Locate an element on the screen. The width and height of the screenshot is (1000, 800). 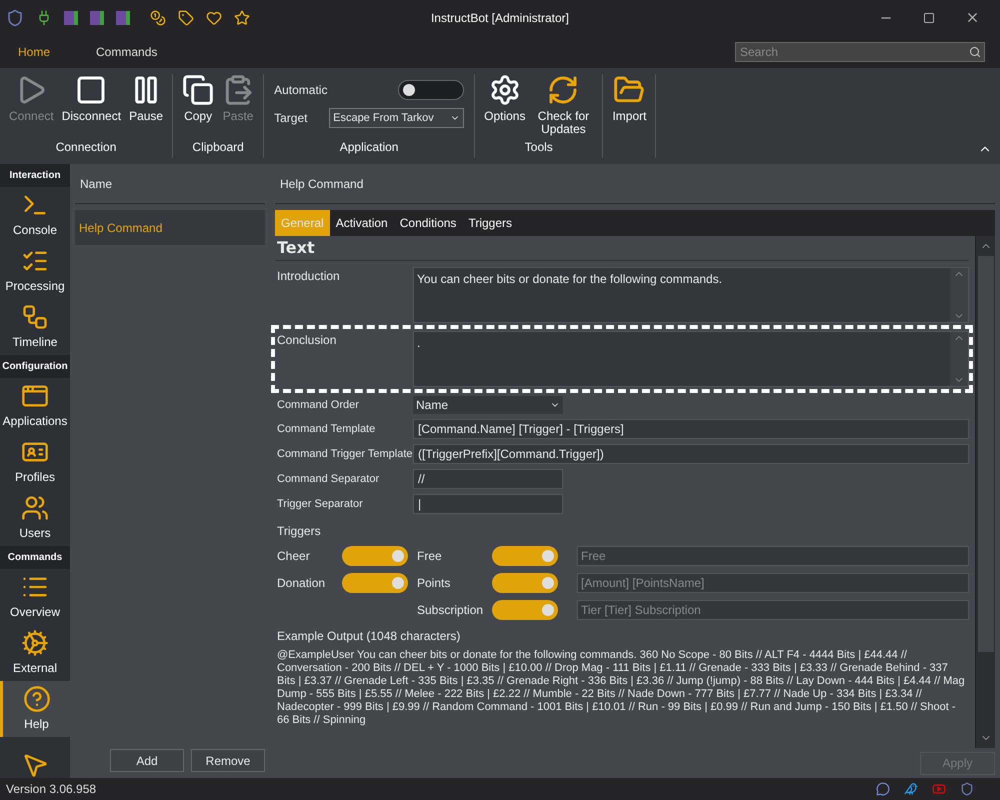
bird-icon is located at coordinates (911, 789).